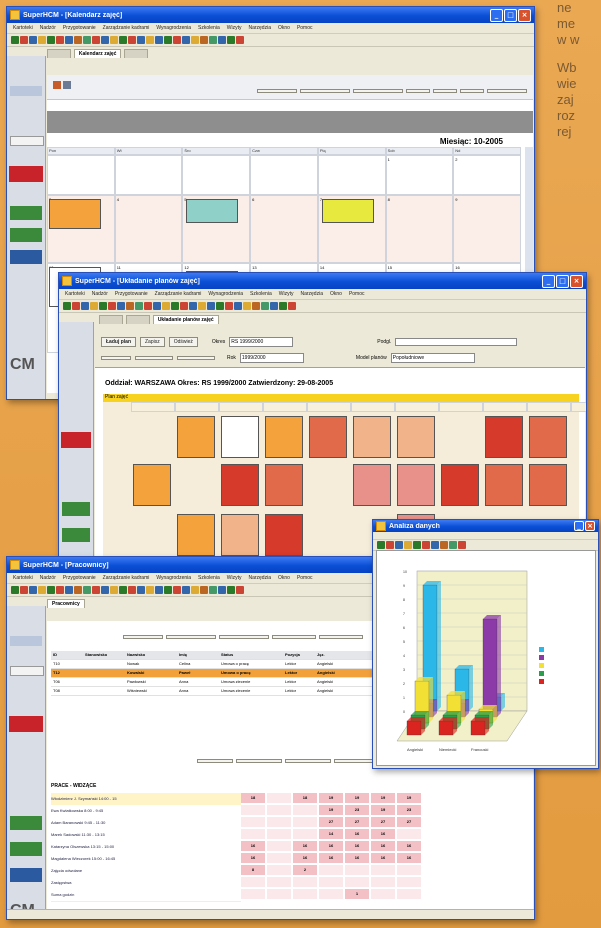  I want to click on maximize-icon: □, so click(510, 15).